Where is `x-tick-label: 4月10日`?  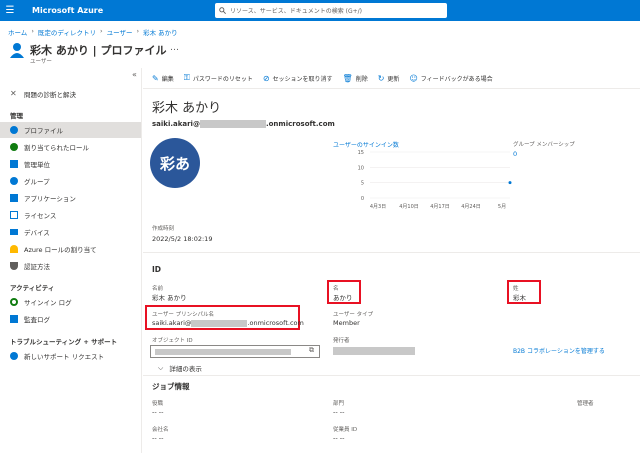
x-tick-label: 4月10日 is located at coordinates (409, 207).